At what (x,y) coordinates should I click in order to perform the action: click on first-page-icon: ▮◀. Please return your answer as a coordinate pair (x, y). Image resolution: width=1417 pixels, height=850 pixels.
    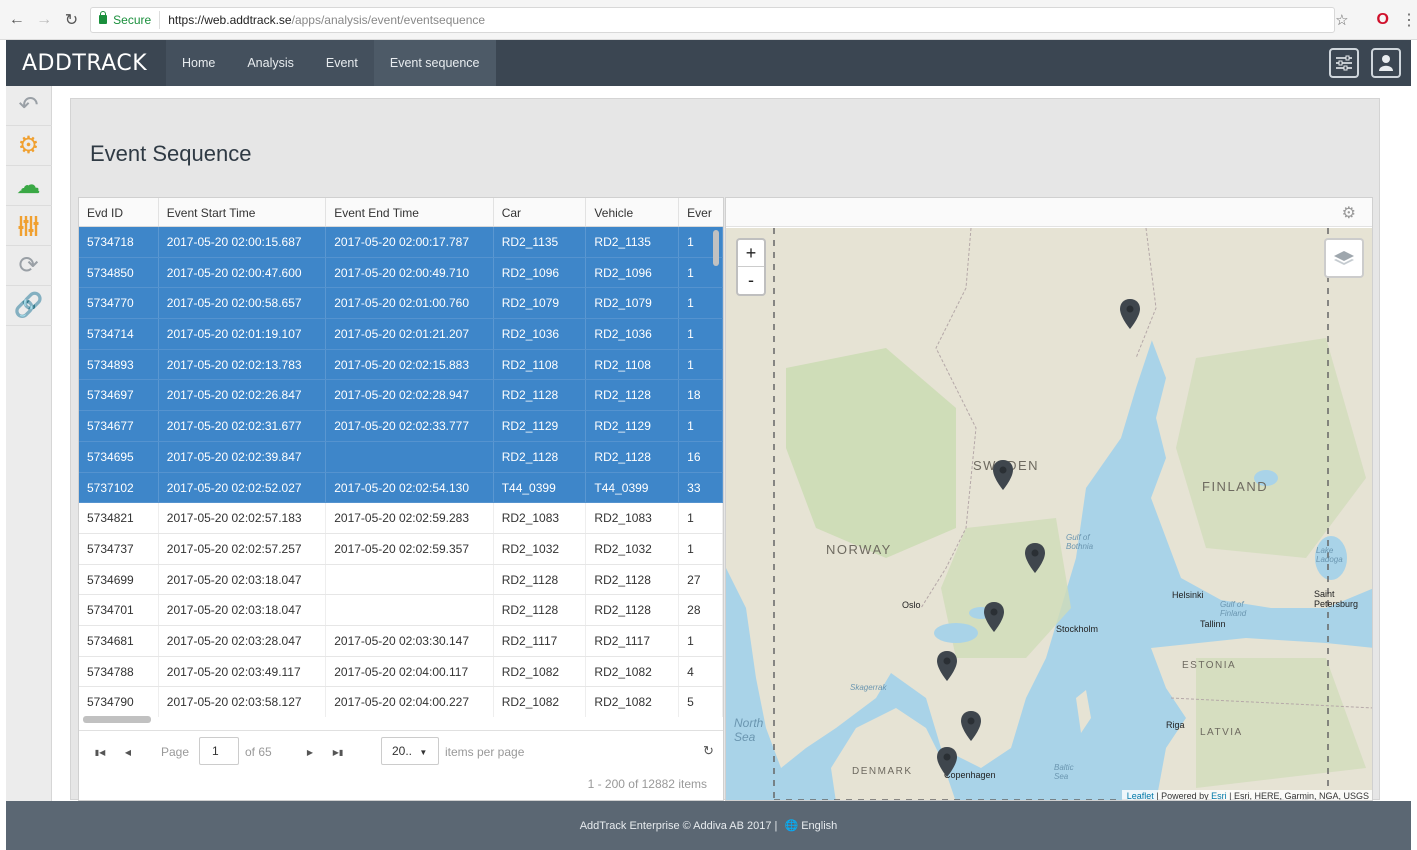
    Looking at the image, I should click on (100, 752).